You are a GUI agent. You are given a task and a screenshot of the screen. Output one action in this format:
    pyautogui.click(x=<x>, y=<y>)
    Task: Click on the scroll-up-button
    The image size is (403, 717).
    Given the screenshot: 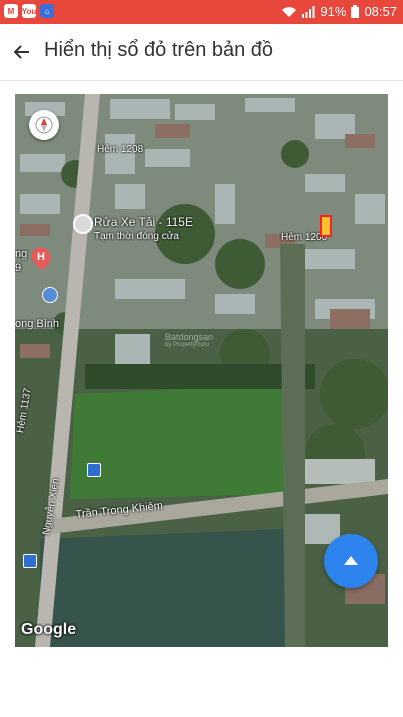 What is the action you would take?
    pyautogui.click(x=351, y=561)
    